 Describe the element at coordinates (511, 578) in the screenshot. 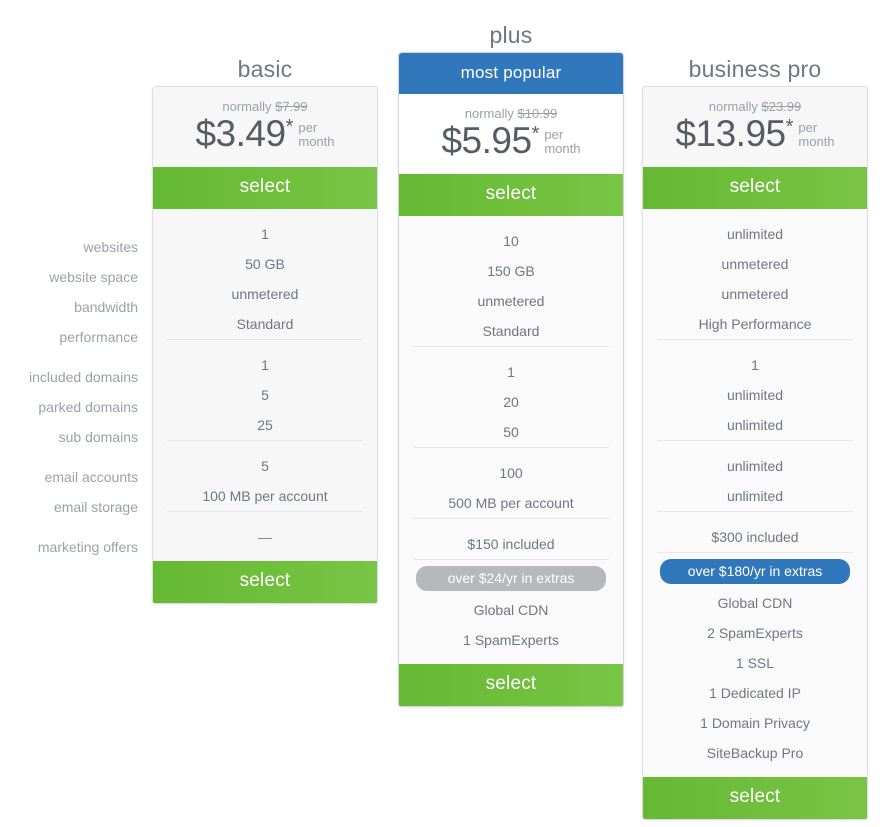

I see `extras-badge-plus: over $24/yr in extras` at that location.